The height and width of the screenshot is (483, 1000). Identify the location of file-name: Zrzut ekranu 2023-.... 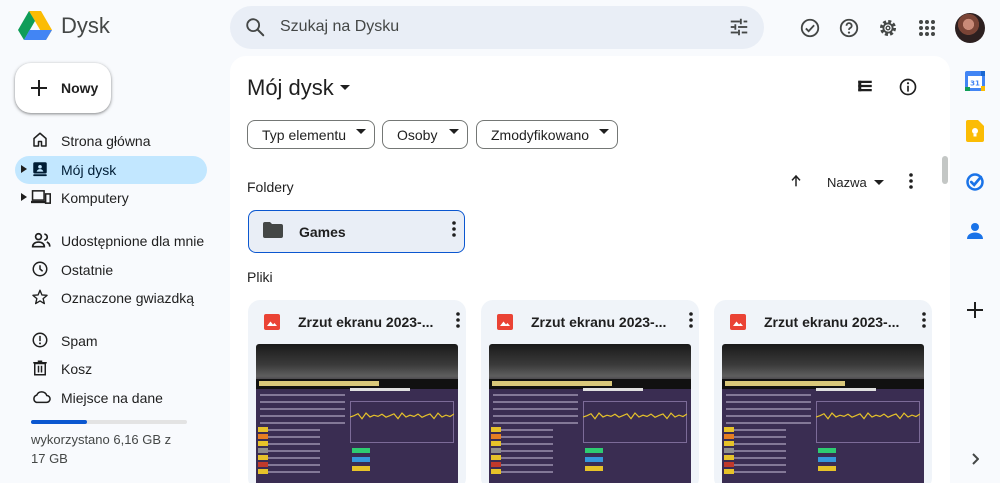
(832, 322).